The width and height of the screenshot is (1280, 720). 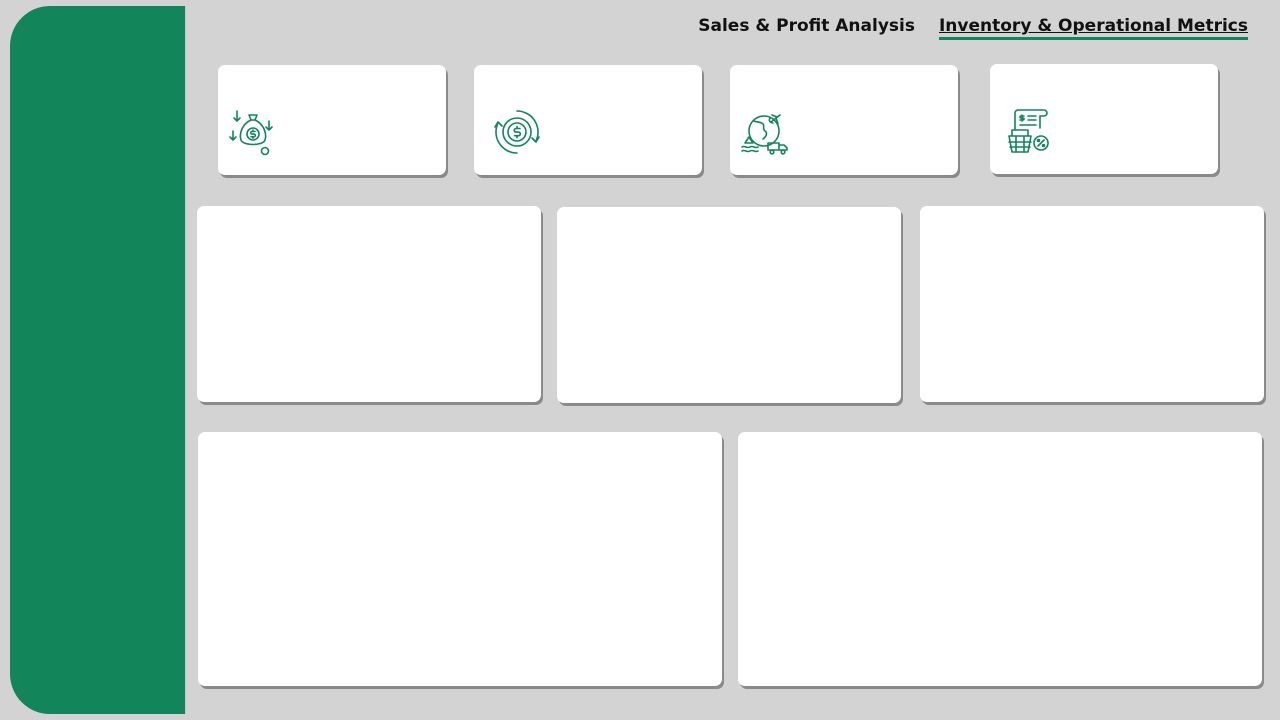 What do you see at coordinates (98, 360) in the screenshot?
I see `sidebar-panel` at bounding box center [98, 360].